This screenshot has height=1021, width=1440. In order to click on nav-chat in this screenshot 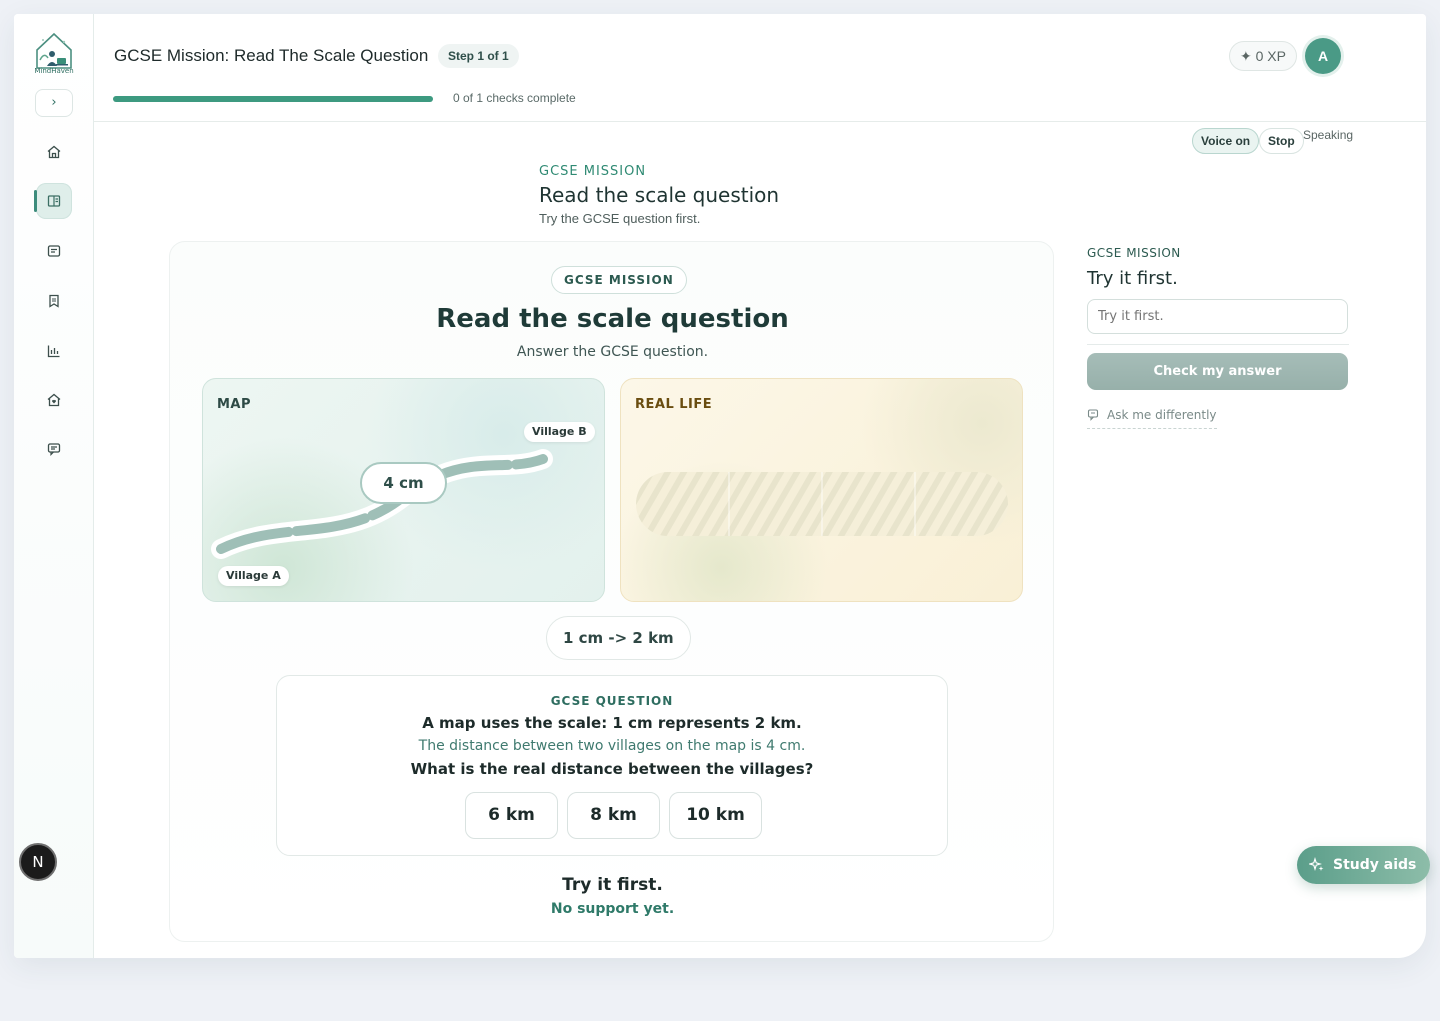, I will do `click(54, 449)`.